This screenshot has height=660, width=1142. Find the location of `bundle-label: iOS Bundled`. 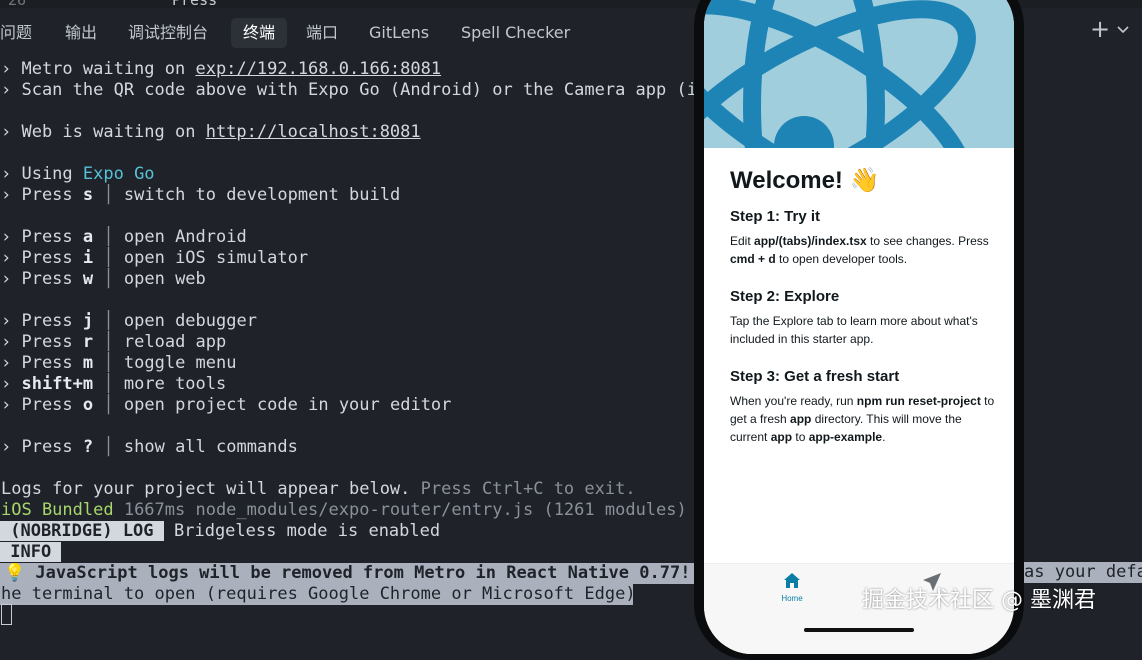

bundle-label: iOS Bundled is located at coordinates (57, 510).